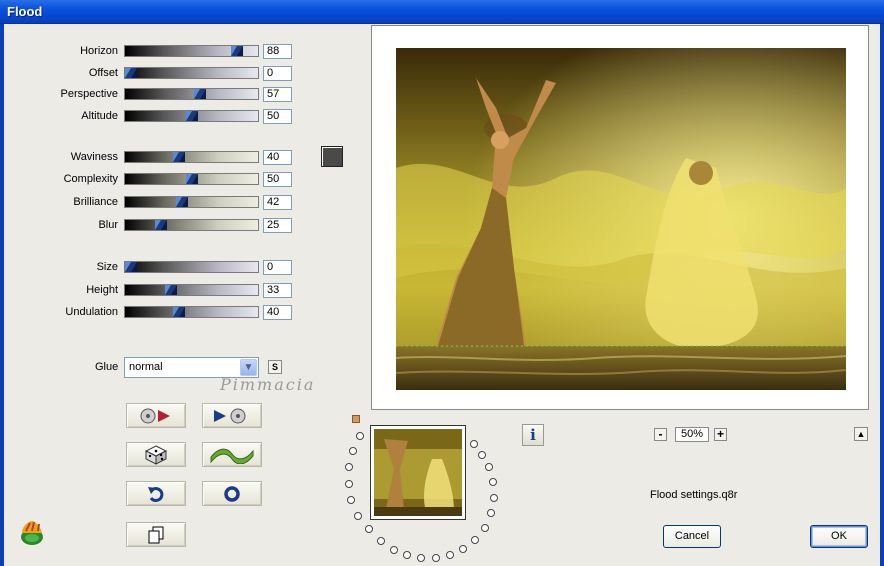 Image resolution: width=884 pixels, height=566 pixels. Describe the element at coordinates (94, 157) in the screenshot. I see `param-label-waviness: Waviness` at that location.